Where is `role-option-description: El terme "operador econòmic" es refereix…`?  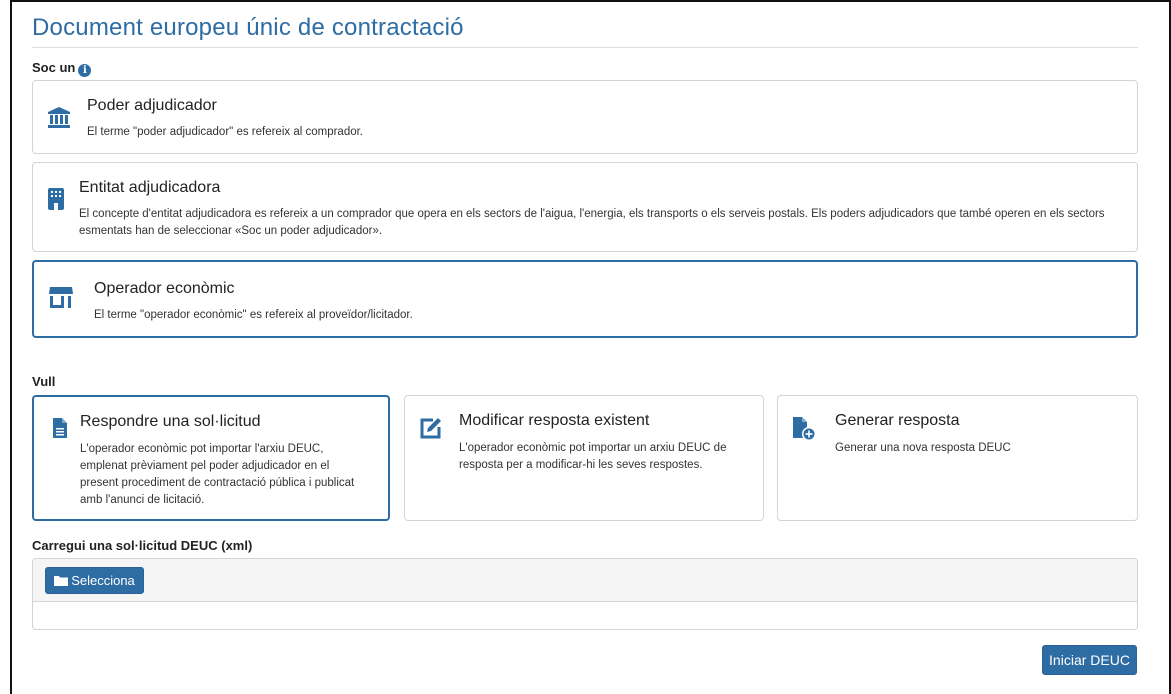
role-option-description: El terme "operador econòmic" es refereix… is located at coordinates (253, 315).